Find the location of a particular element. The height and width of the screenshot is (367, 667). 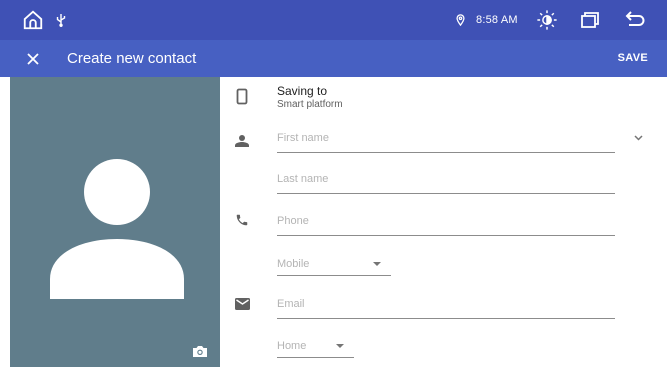

first-name-input is located at coordinates (446, 138).